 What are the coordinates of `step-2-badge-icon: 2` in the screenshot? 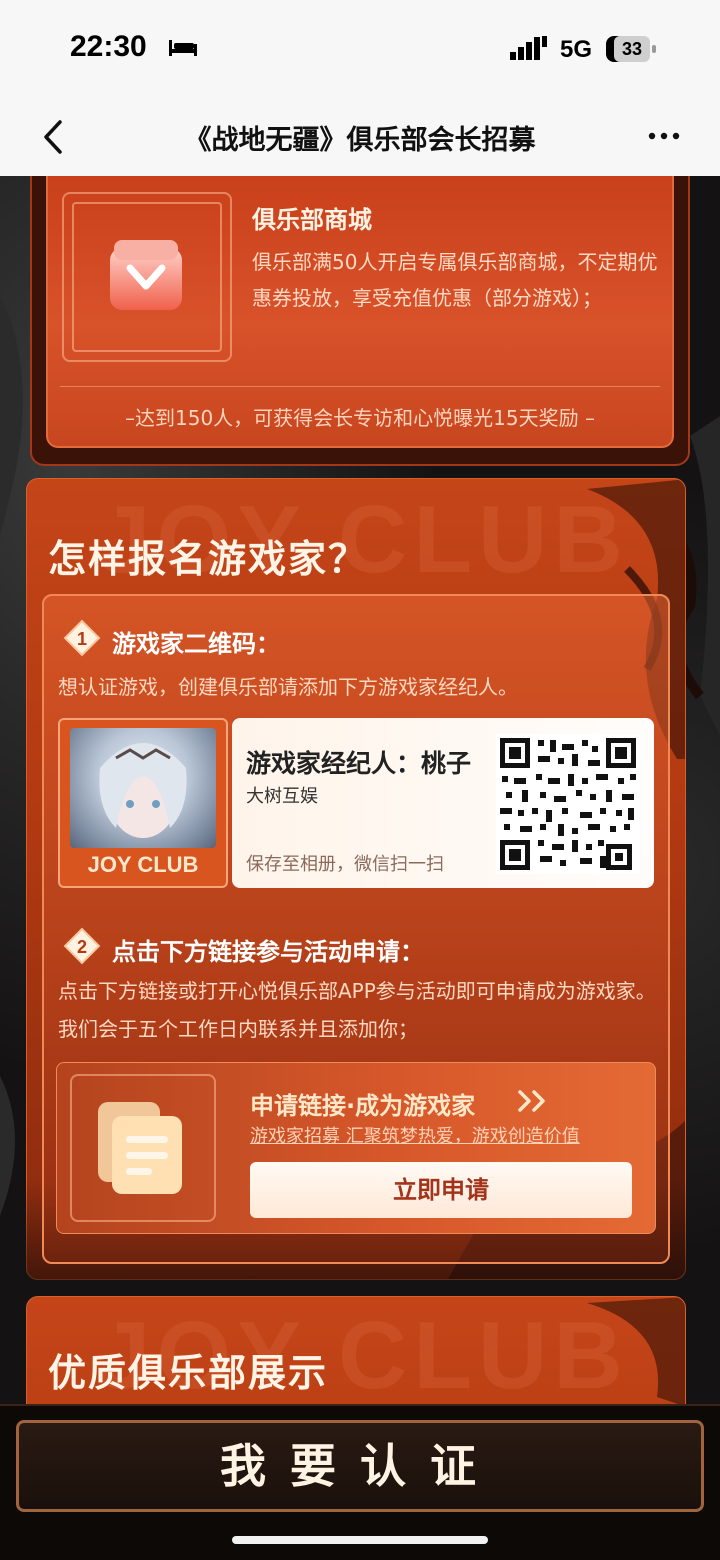 It's located at (82, 946).